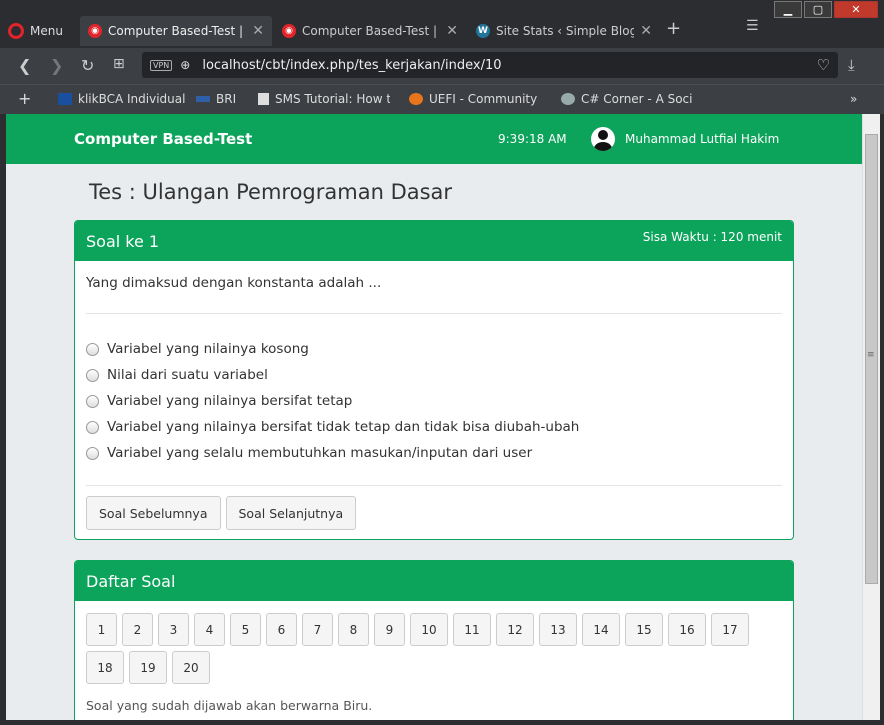 The image size is (884, 725). Describe the element at coordinates (603, 139) in the screenshot. I see `user-avatar-icon` at that location.